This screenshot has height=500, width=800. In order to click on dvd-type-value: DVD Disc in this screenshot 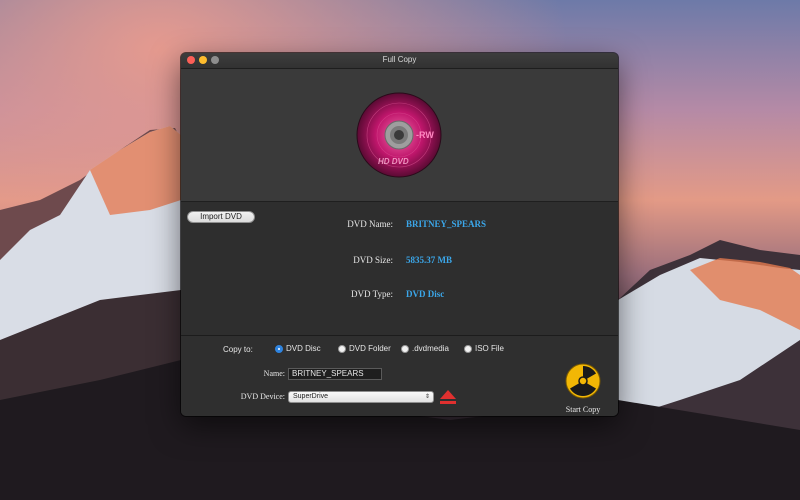, I will do `click(425, 294)`.